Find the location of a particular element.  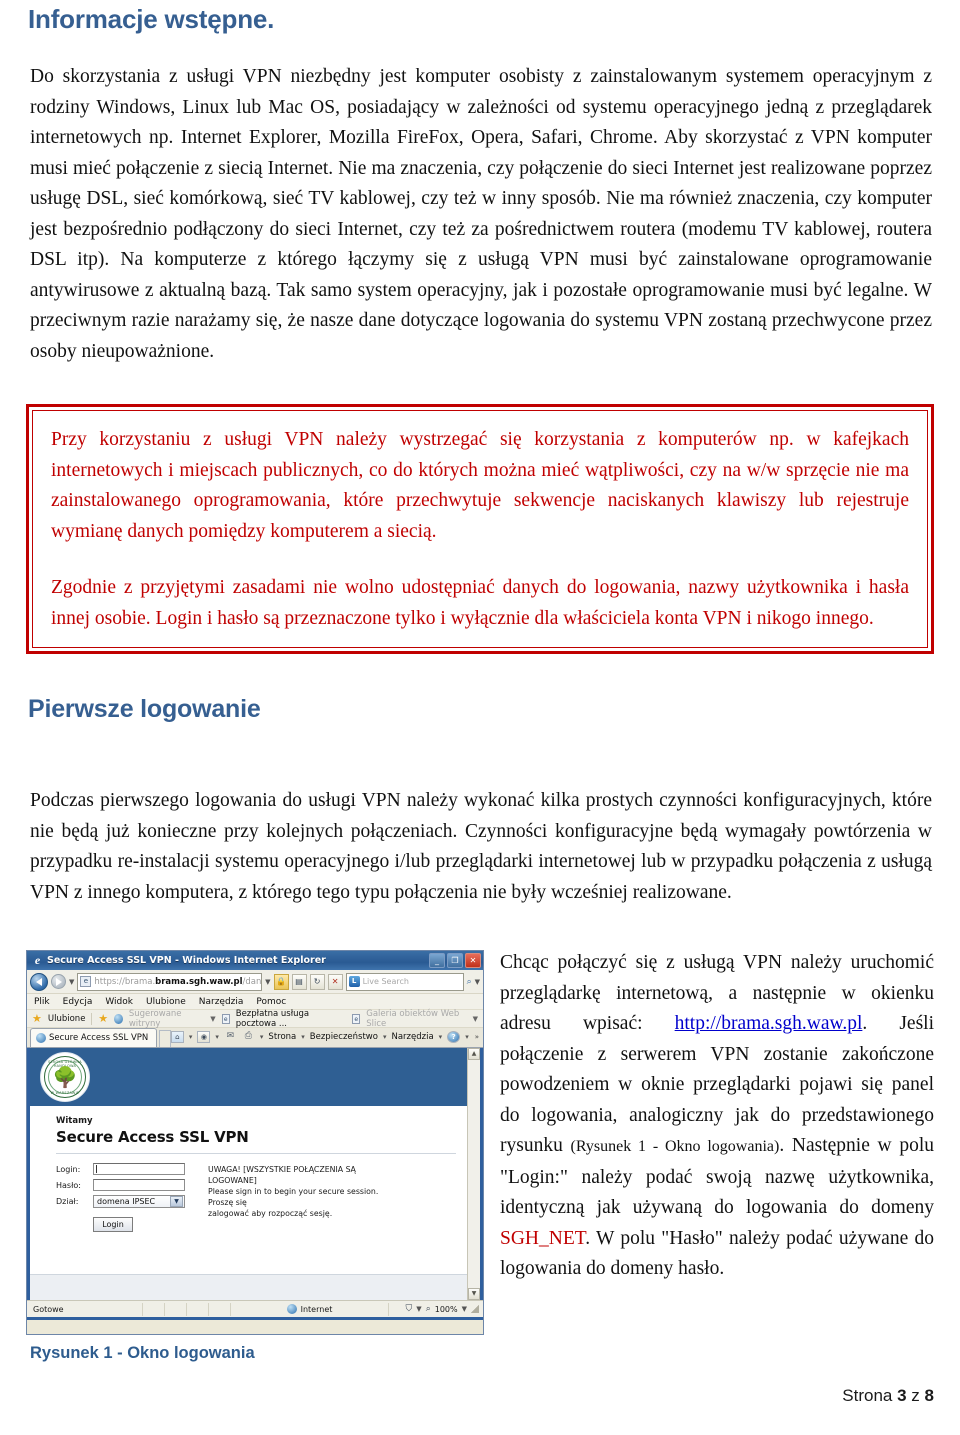

menu-item-view: Widok is located at coordinates (119, 1002).